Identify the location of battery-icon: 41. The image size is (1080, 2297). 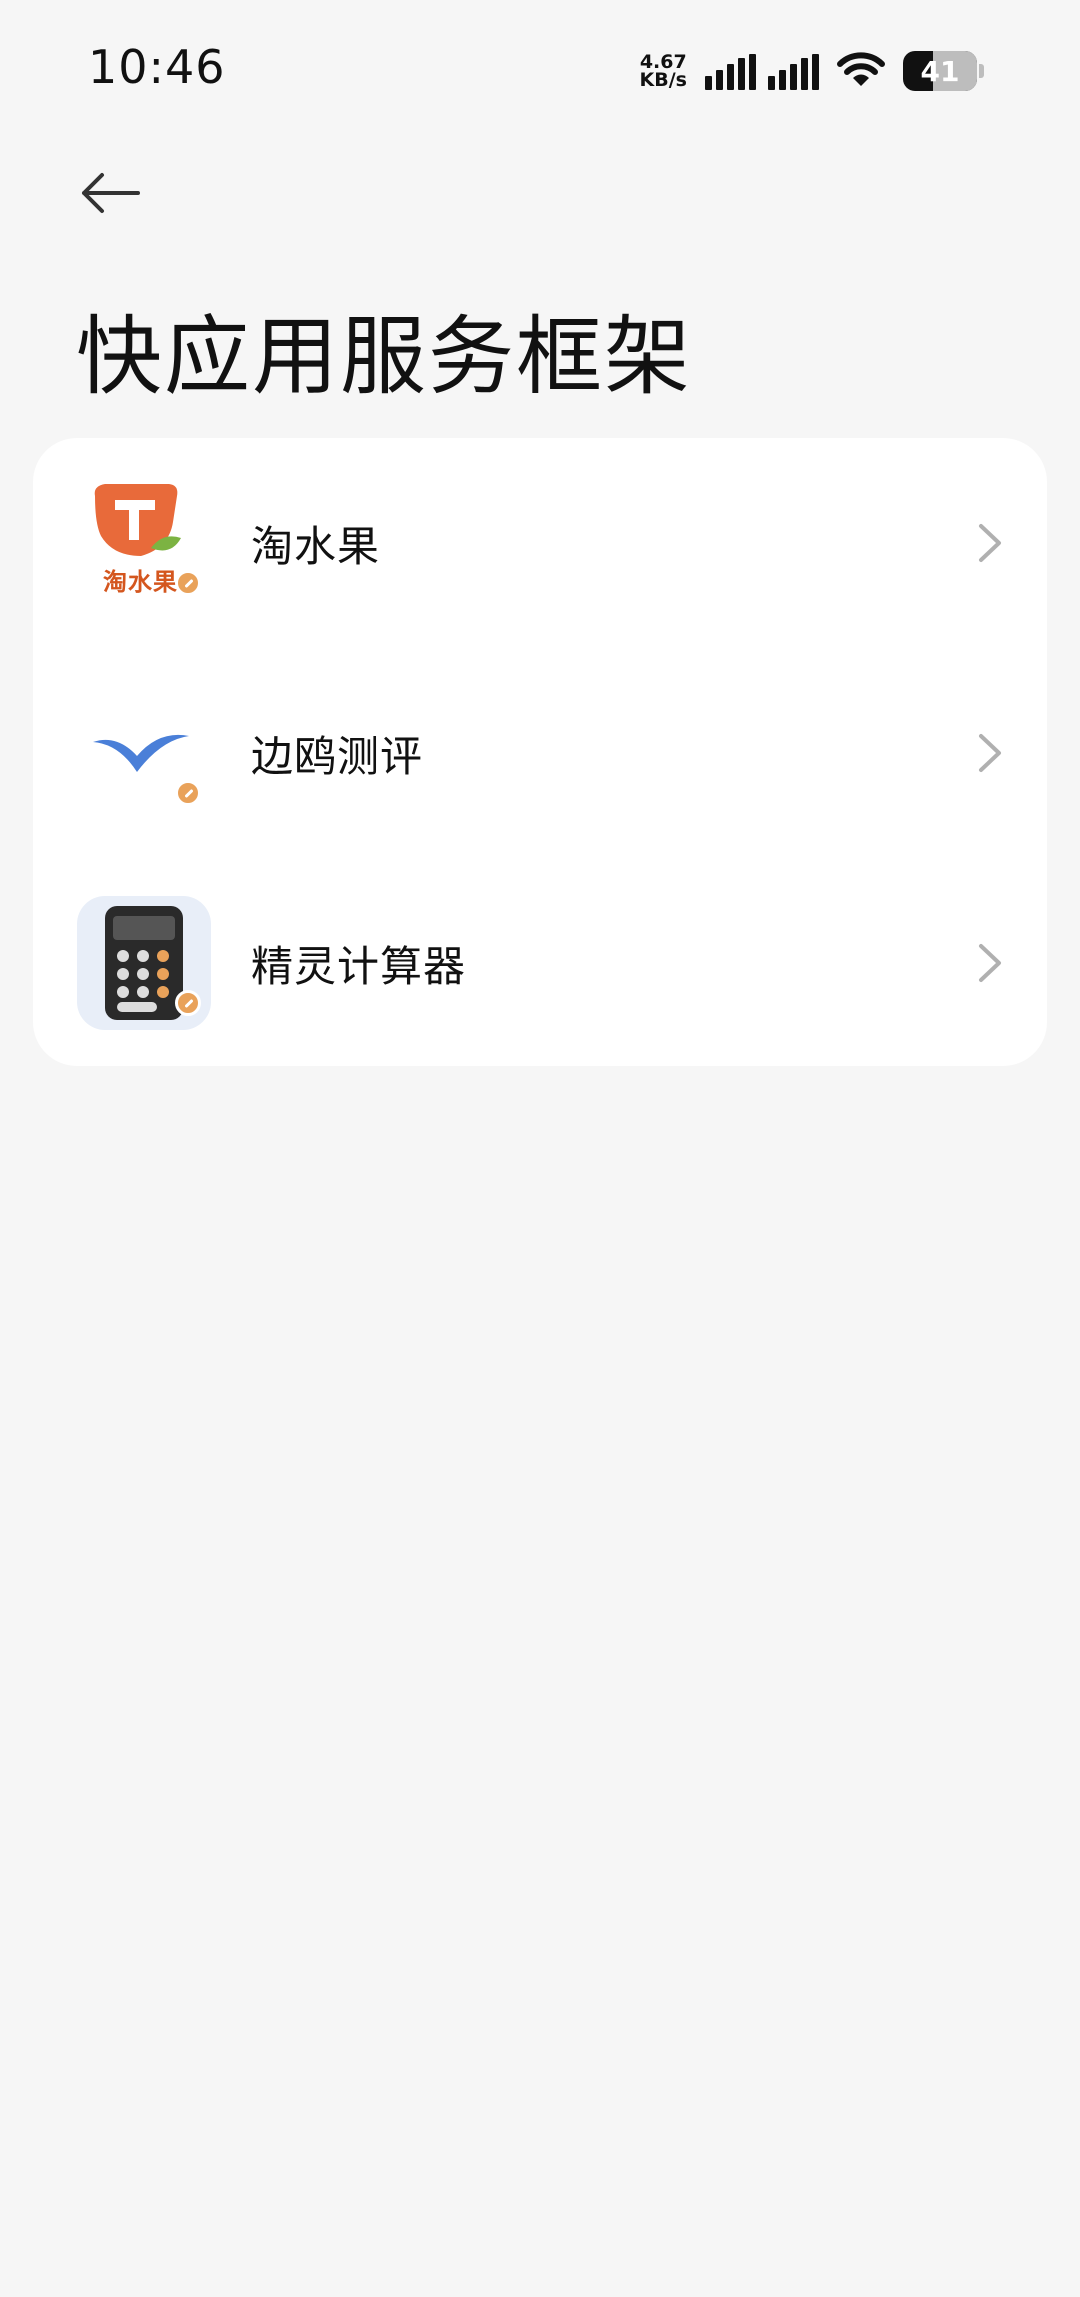
(940, 71).